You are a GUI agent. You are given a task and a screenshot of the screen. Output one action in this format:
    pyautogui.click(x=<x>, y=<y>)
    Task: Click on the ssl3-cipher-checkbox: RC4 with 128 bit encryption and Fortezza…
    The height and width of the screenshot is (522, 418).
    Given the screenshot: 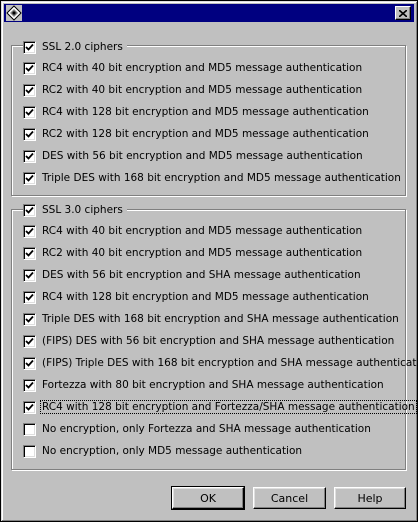 What is the action you would take?
    pyautogui.click(x=220, y=407)
    